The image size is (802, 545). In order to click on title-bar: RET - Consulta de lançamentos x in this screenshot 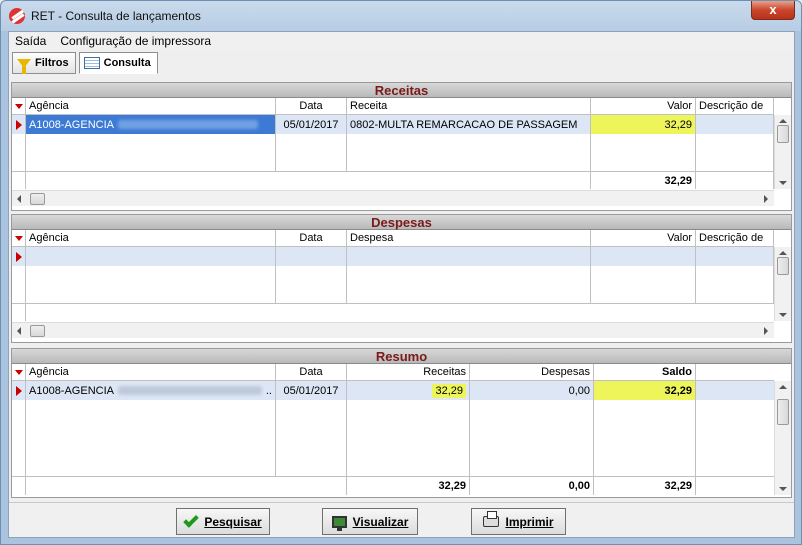, I will do `click(401, 15)`.